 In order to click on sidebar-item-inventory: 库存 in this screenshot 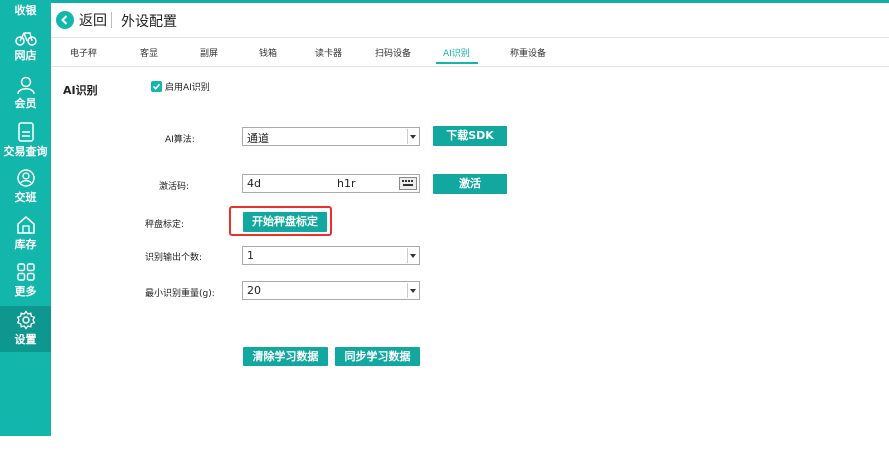, I will do `click(25, 233)`.